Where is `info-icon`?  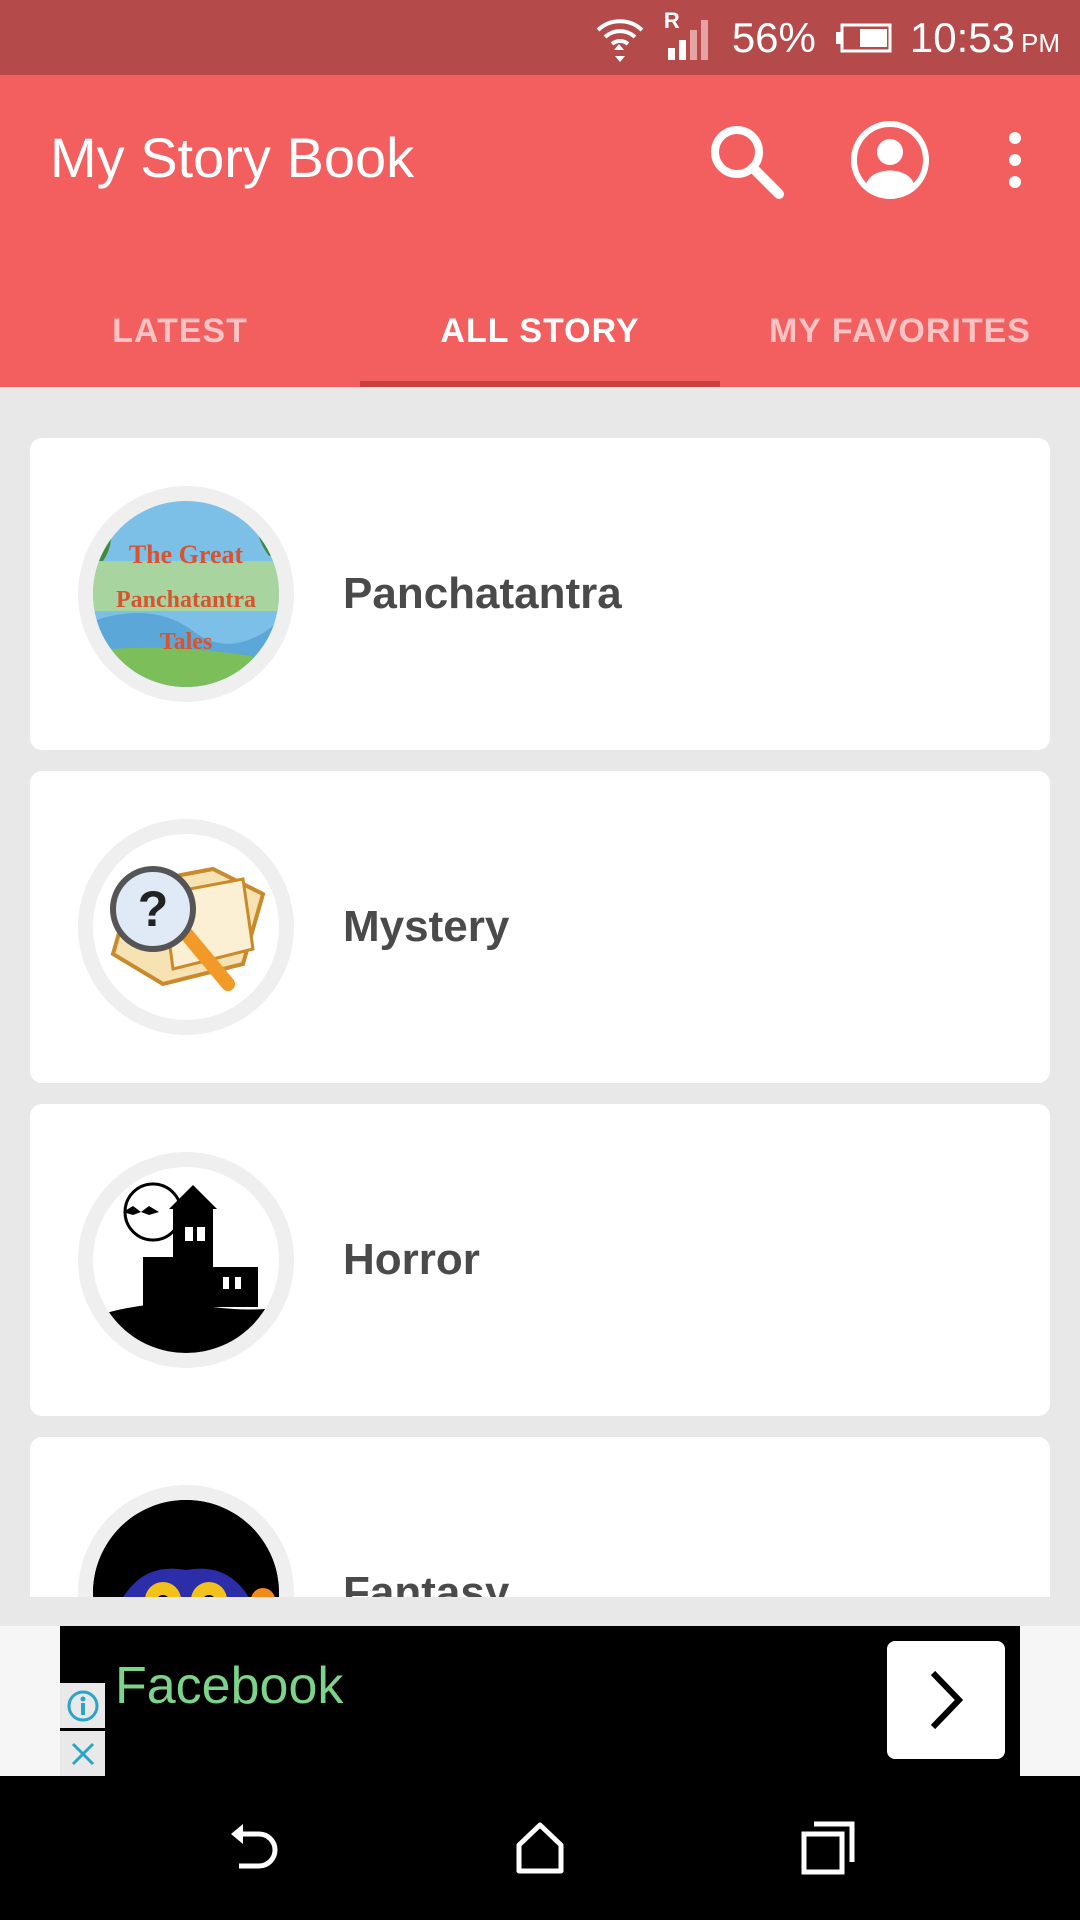 info-icon is located at coordinates (82, 1705).